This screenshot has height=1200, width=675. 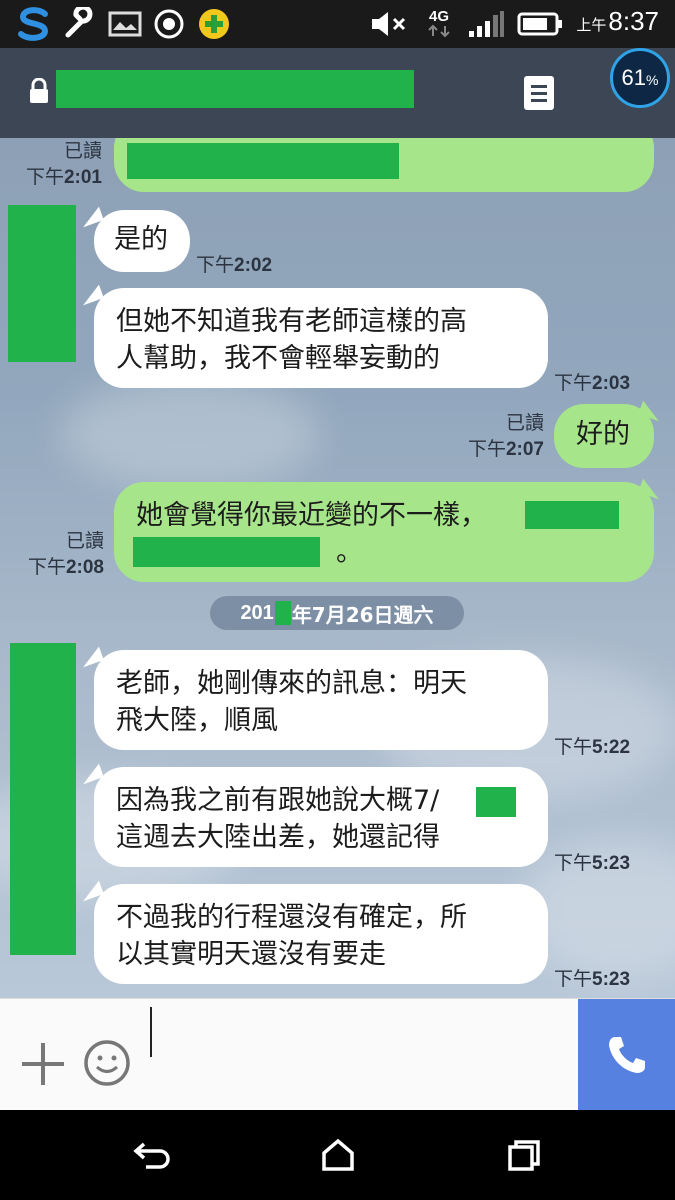 I want to click on date-separator: 201 年7月26日週六, so click(x=337, y=613).